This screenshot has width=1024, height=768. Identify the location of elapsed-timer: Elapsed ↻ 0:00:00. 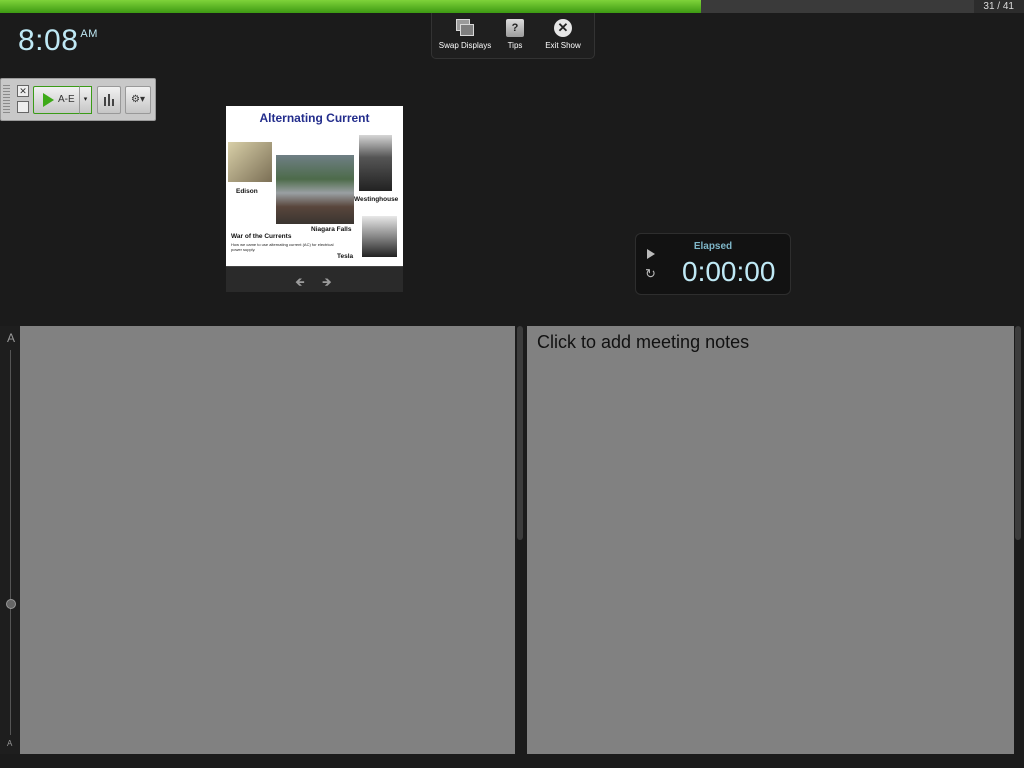
(713, 264).